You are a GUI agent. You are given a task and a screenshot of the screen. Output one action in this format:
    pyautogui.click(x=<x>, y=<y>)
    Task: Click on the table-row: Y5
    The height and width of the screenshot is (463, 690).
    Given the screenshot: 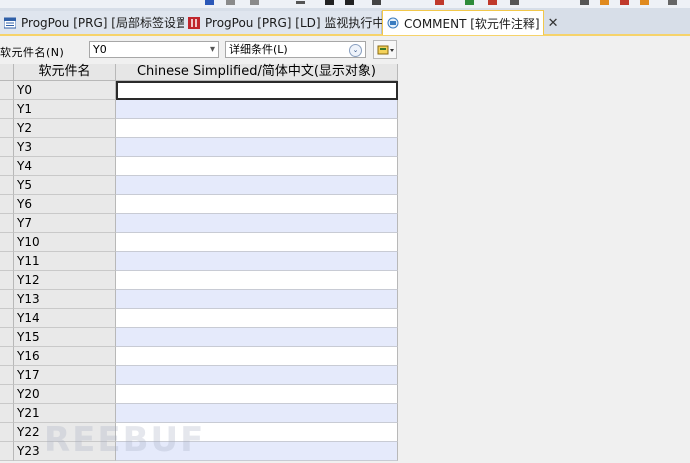 What is the action you would take?
    pyautogui.click(x=199, y=185)
    